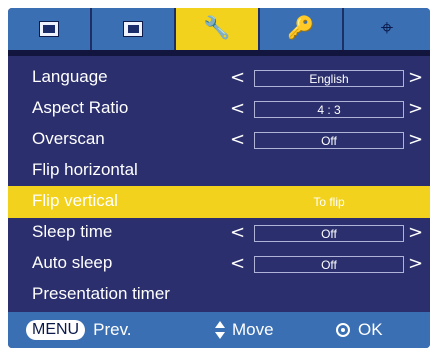  Describe the element at coordinates (75, 200) in the screenshot. I see `menu-item-label: Flip vertical` at that location.